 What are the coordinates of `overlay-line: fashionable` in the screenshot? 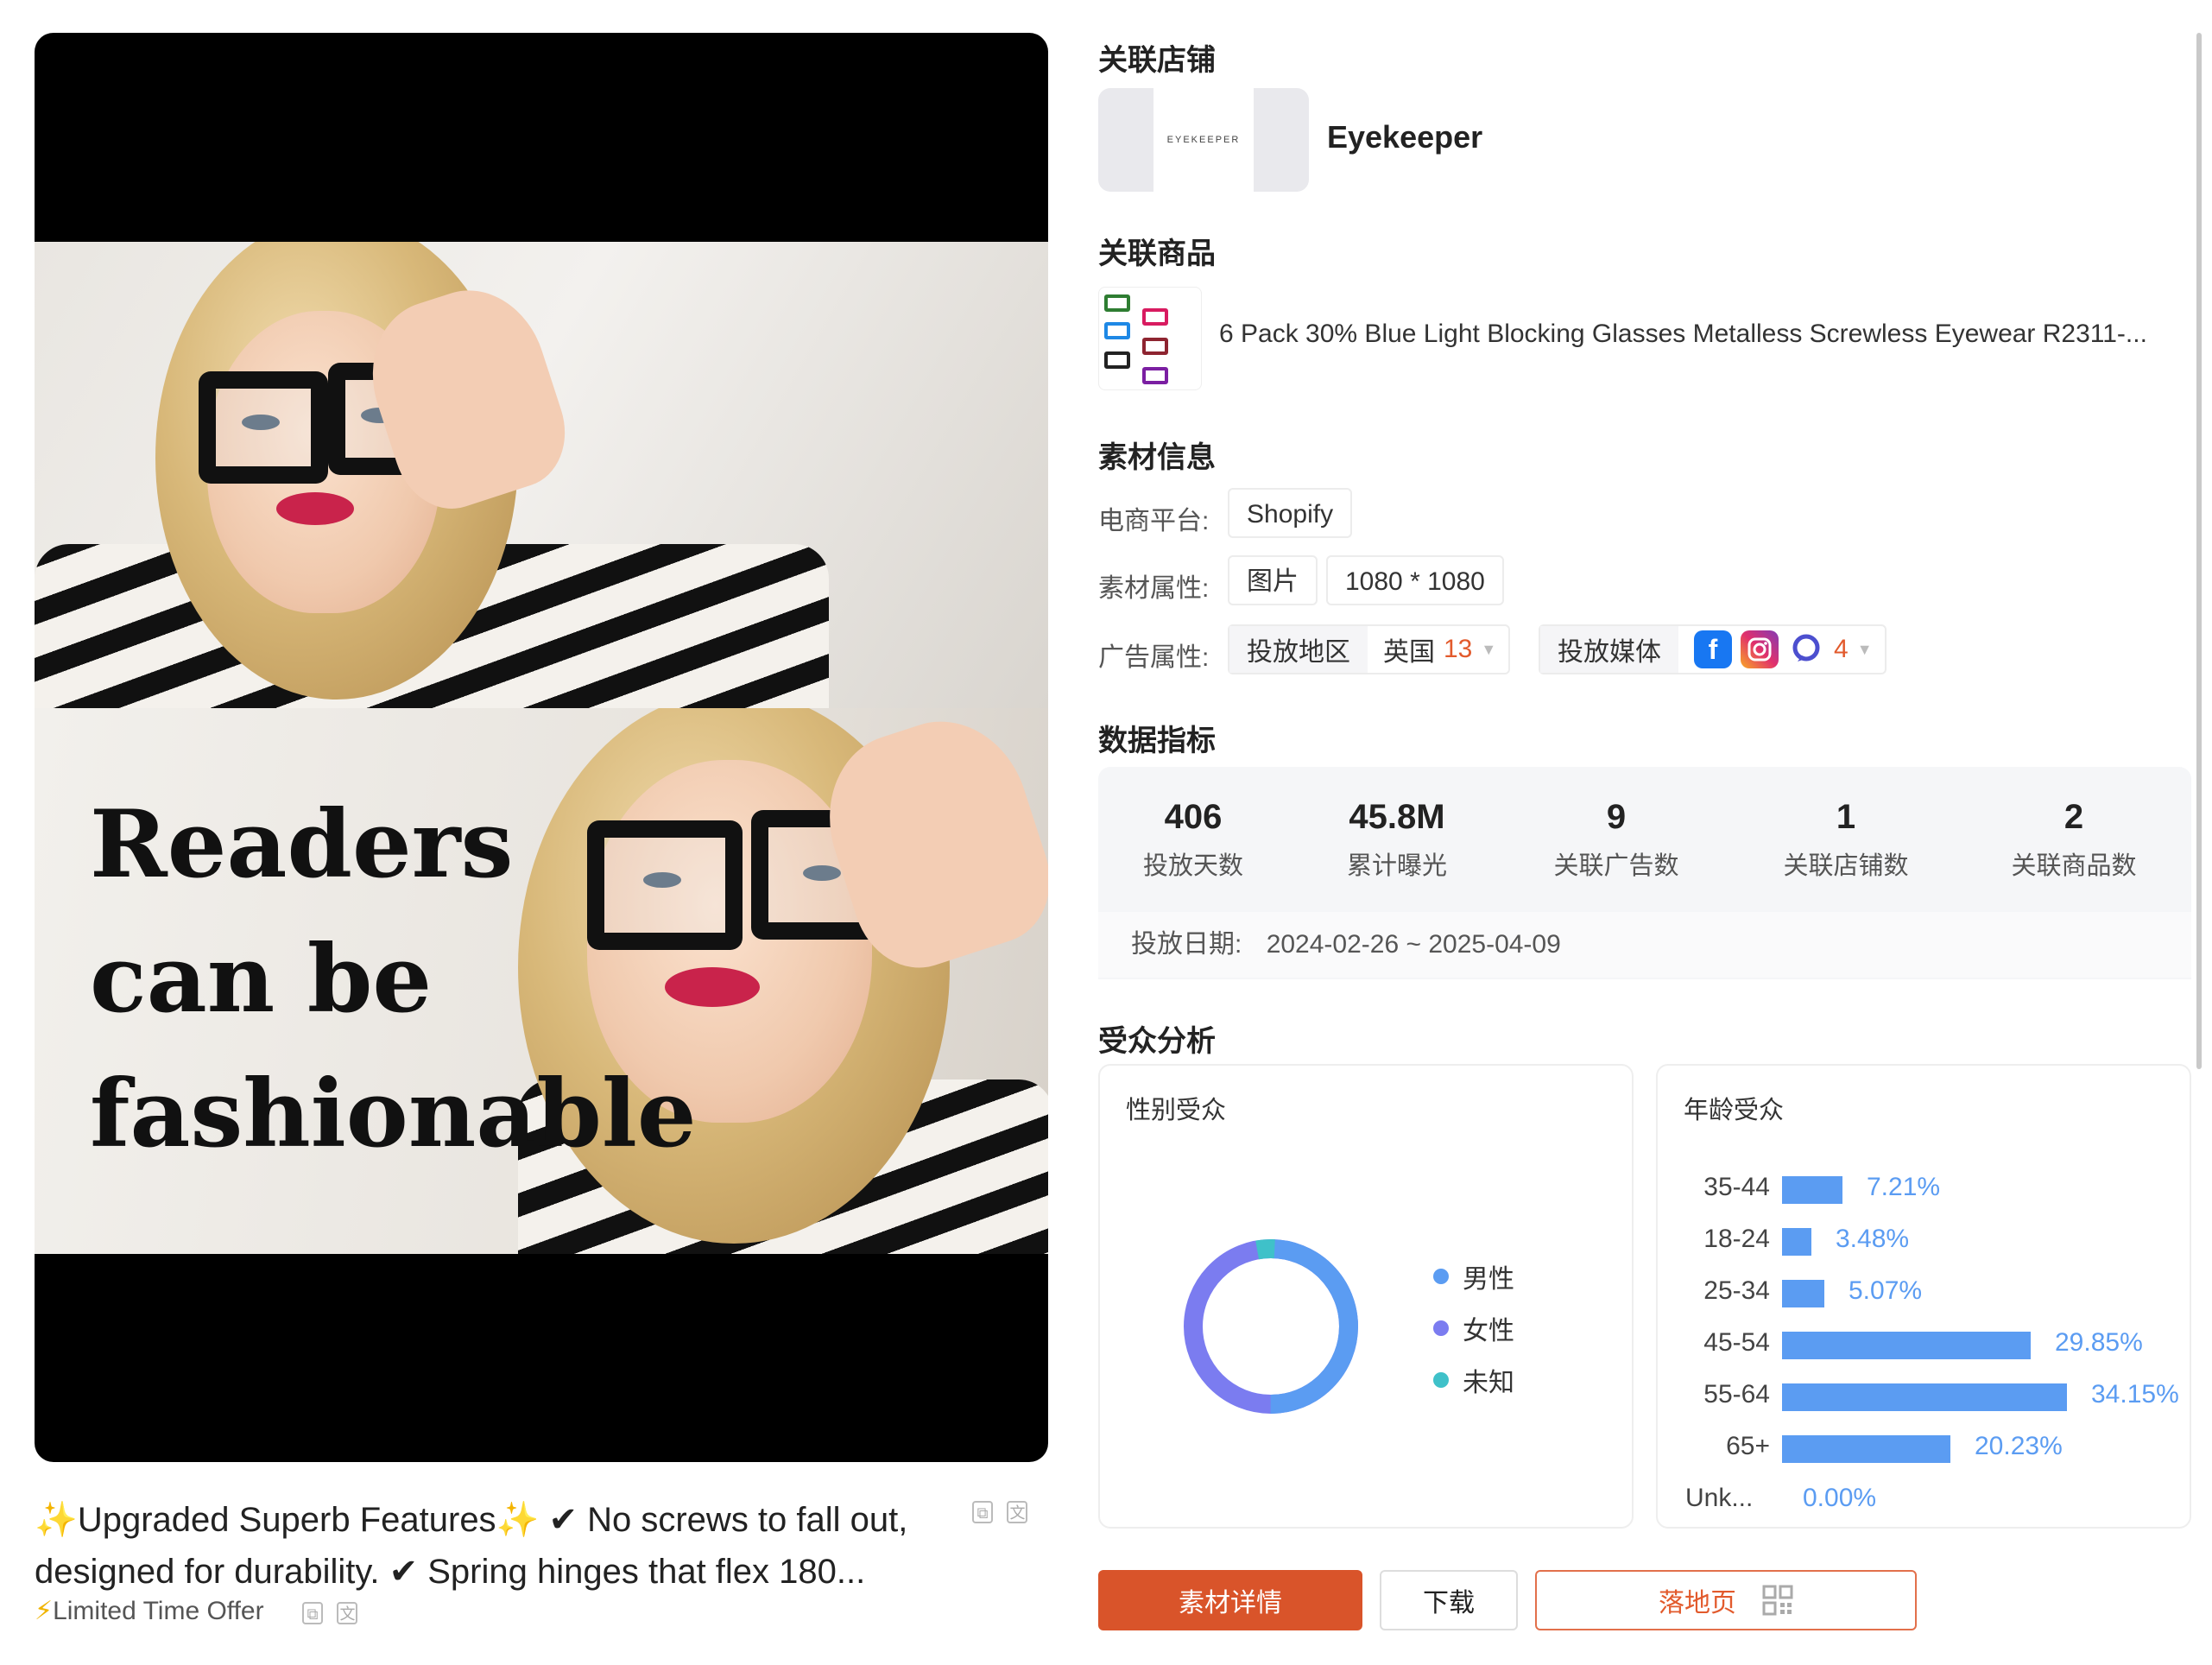 It's located at (393, 1114).